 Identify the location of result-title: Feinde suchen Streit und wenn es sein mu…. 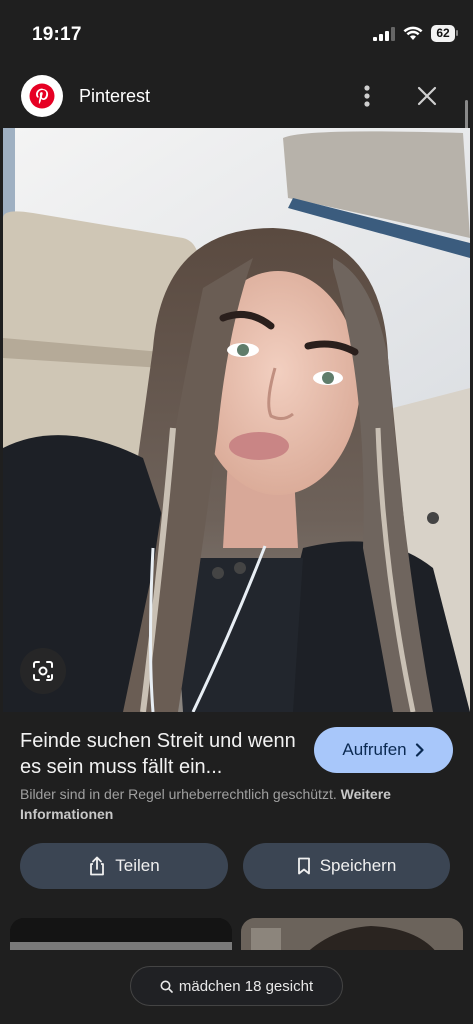
(165, 754).